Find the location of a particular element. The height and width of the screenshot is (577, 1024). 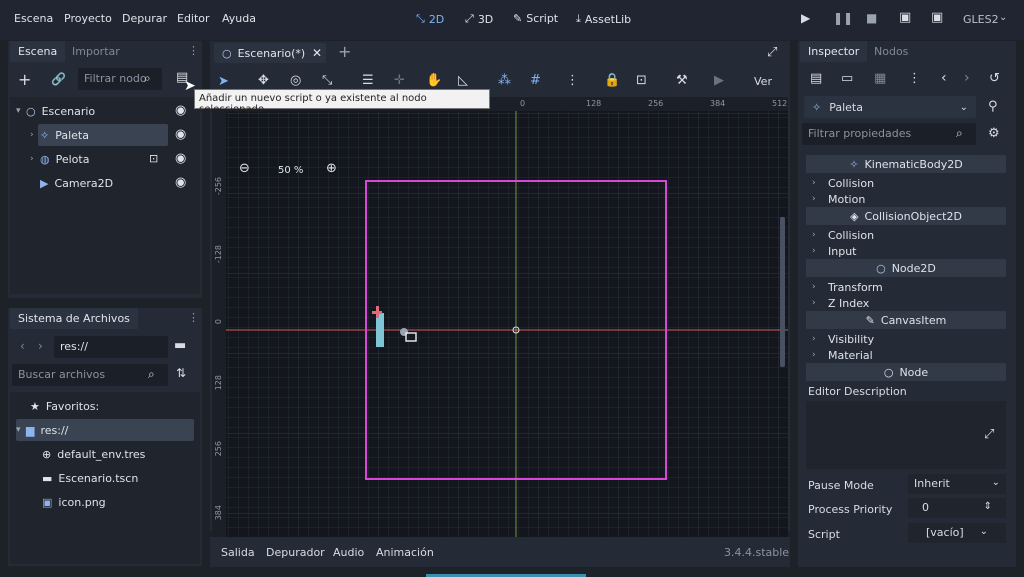

tab-importar: Importar is located at coordinates (96, 51).